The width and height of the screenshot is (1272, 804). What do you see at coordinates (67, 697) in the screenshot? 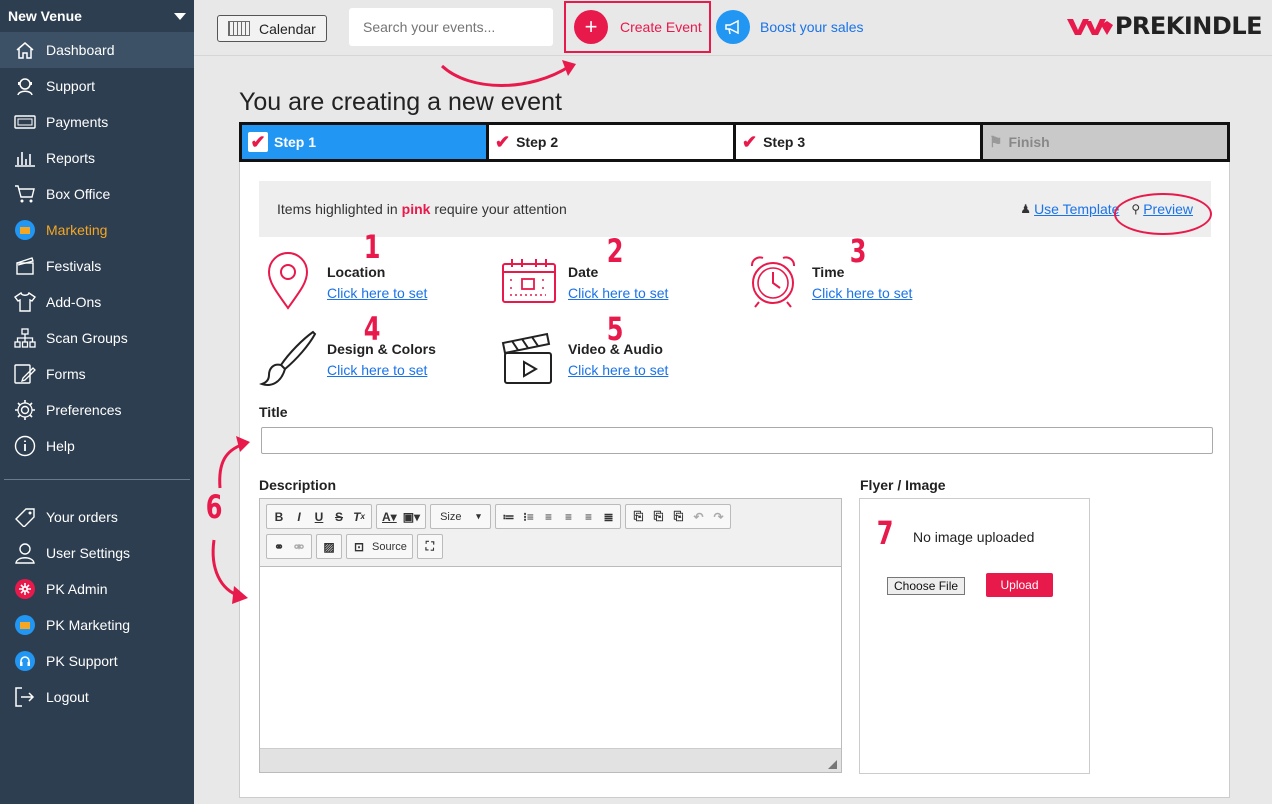
I see `sidebar-item-label: Logout` at bounding box center [67, 697].